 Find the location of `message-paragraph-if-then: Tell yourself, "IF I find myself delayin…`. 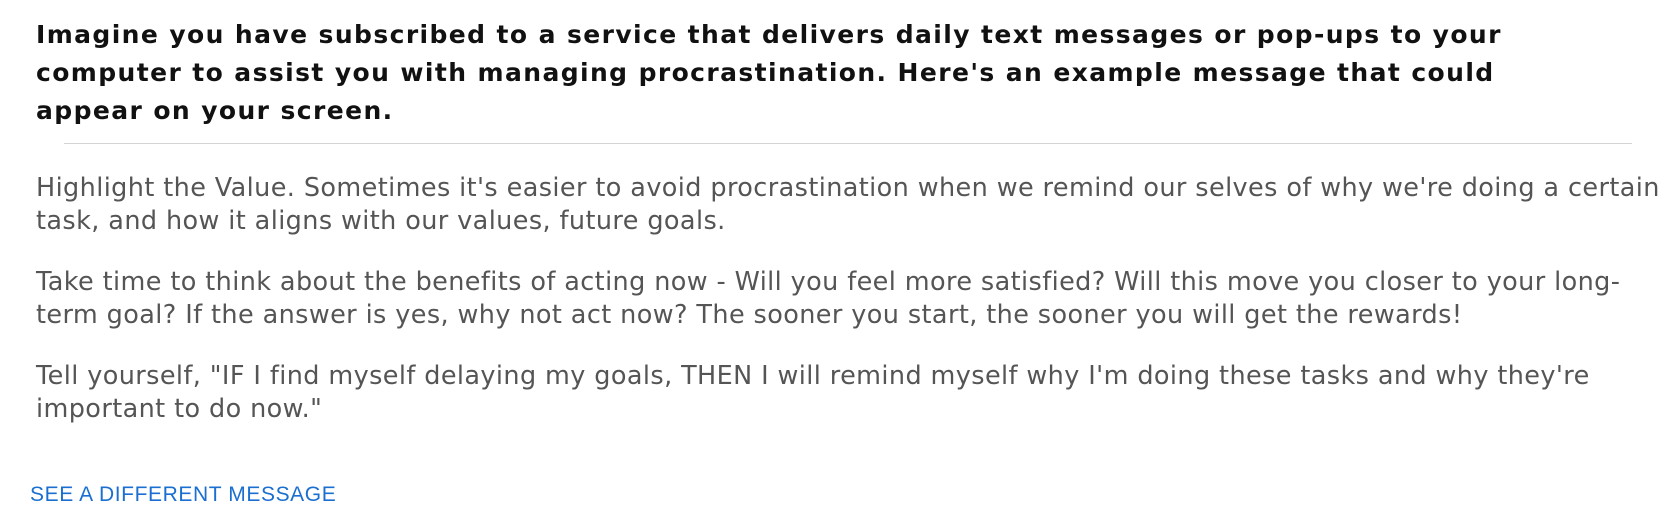

message-paragraph-if-then: Tell yourself, "IF I find myself delayin… is located at coordinates (813, 392).